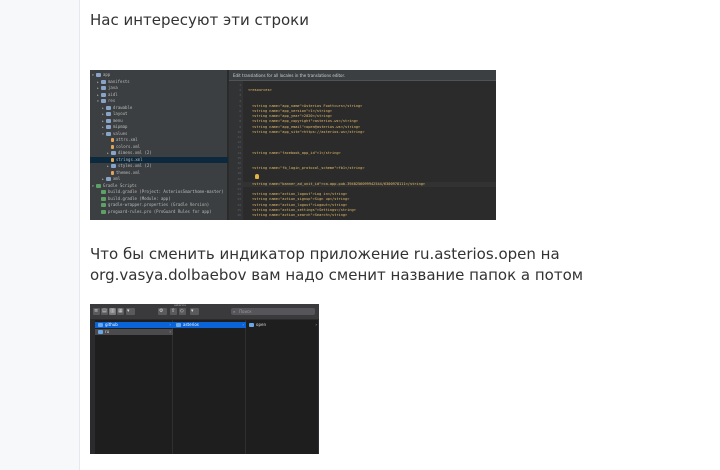  Describe the element at coordinates (159, 88) in the screenshot. I see `tree-item: ▶ java` at that location.